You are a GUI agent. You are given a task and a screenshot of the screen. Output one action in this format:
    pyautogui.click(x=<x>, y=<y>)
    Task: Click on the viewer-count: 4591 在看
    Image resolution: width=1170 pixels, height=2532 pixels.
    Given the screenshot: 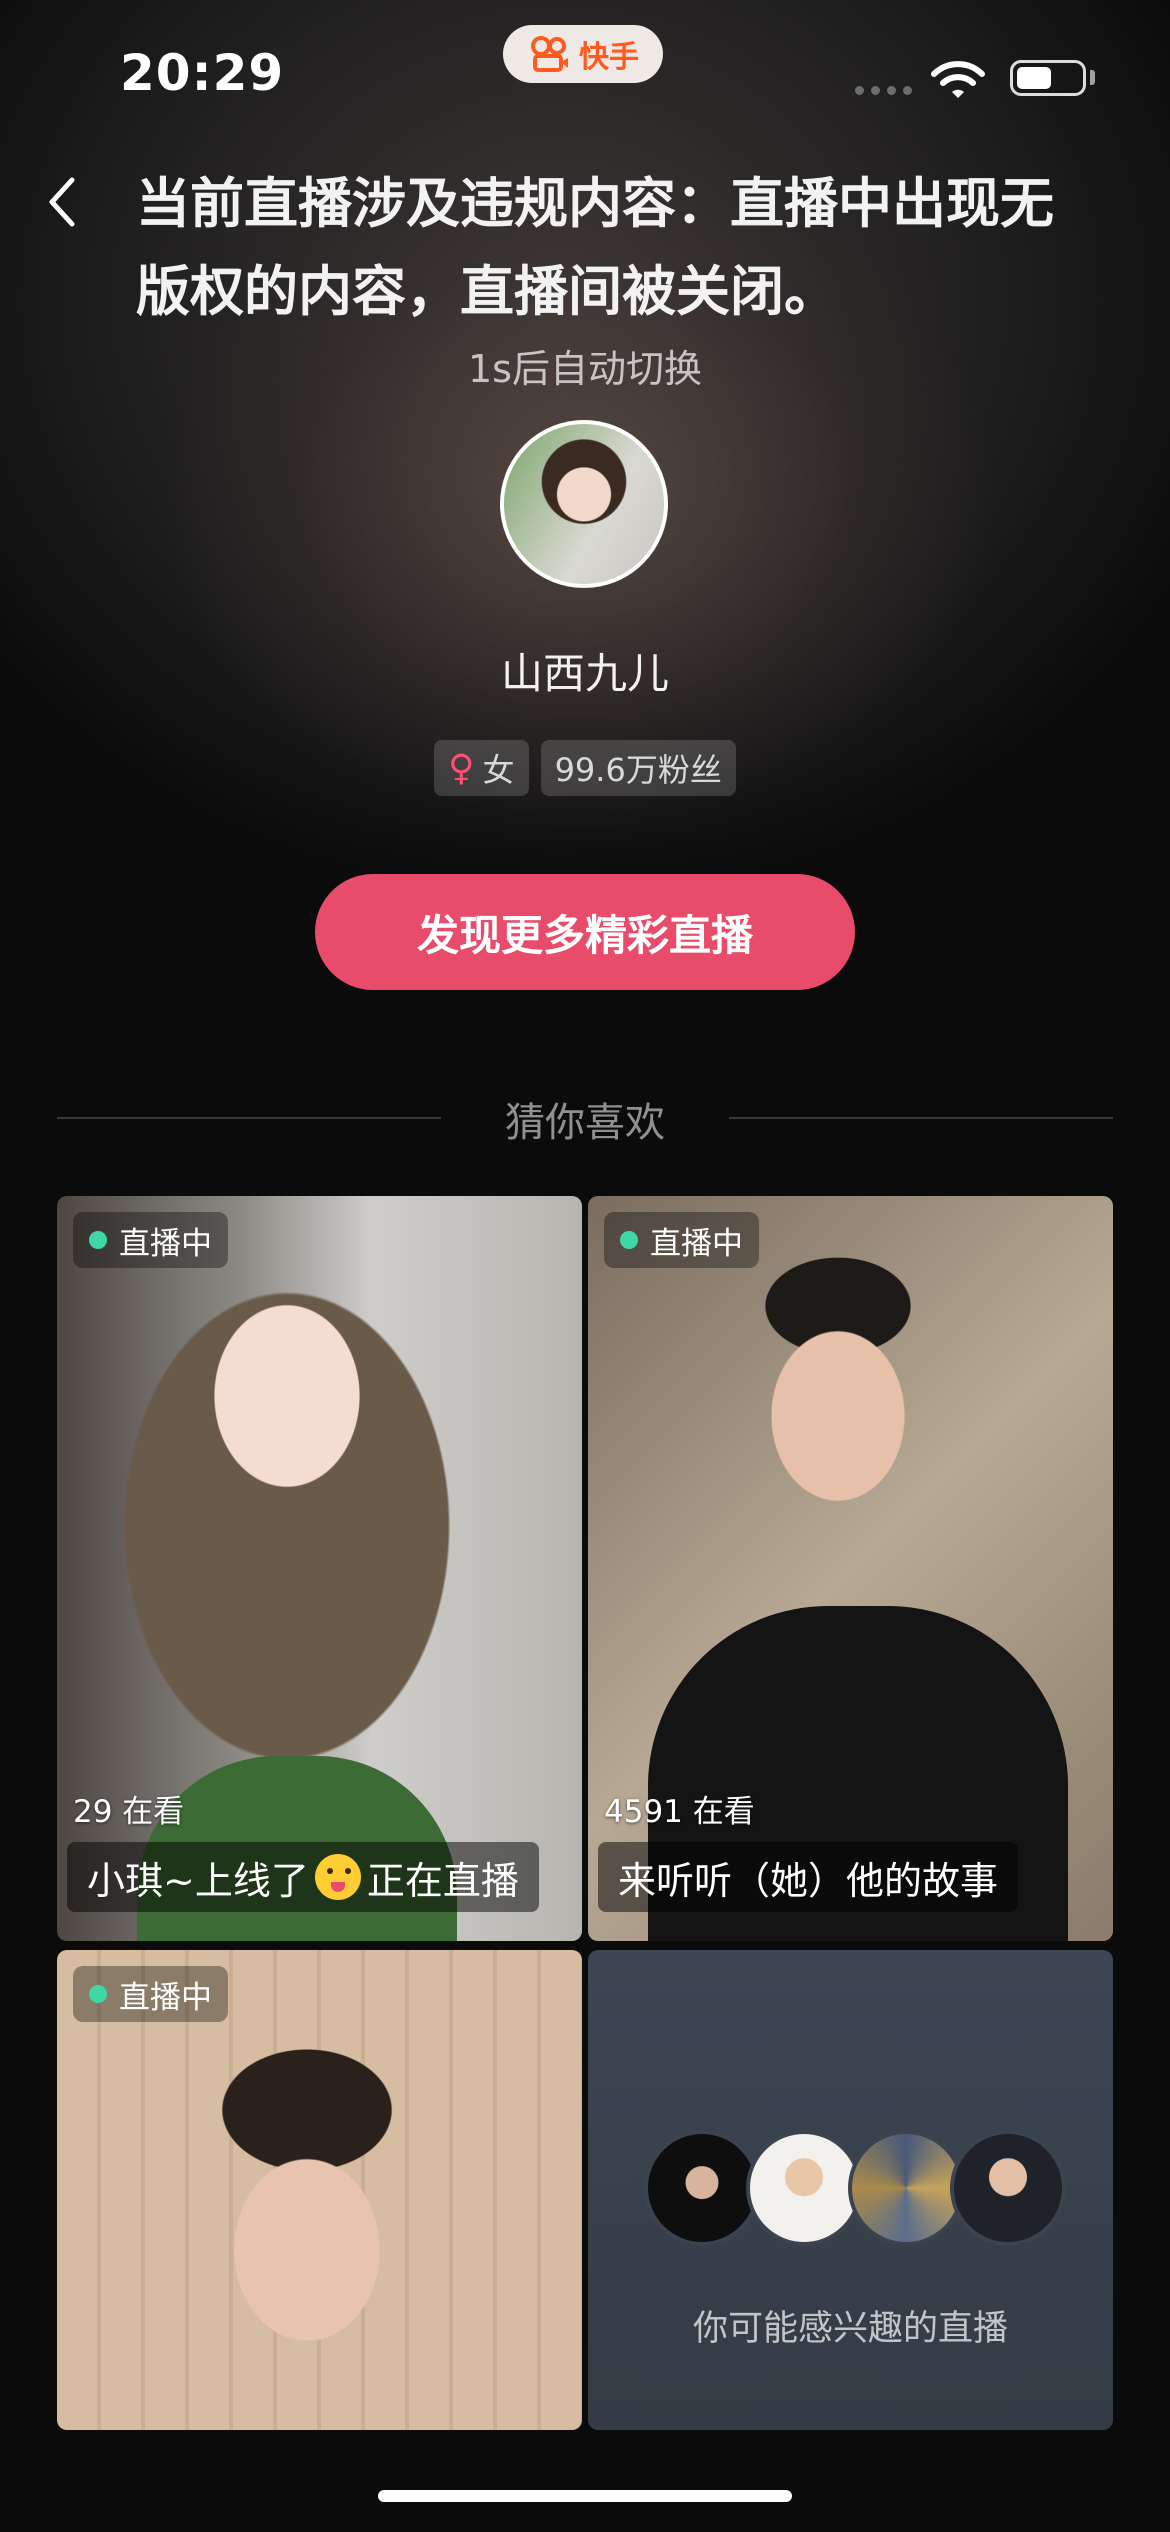 What is the action you would take?
    pyautogui.click(x=679, y=1812)
    